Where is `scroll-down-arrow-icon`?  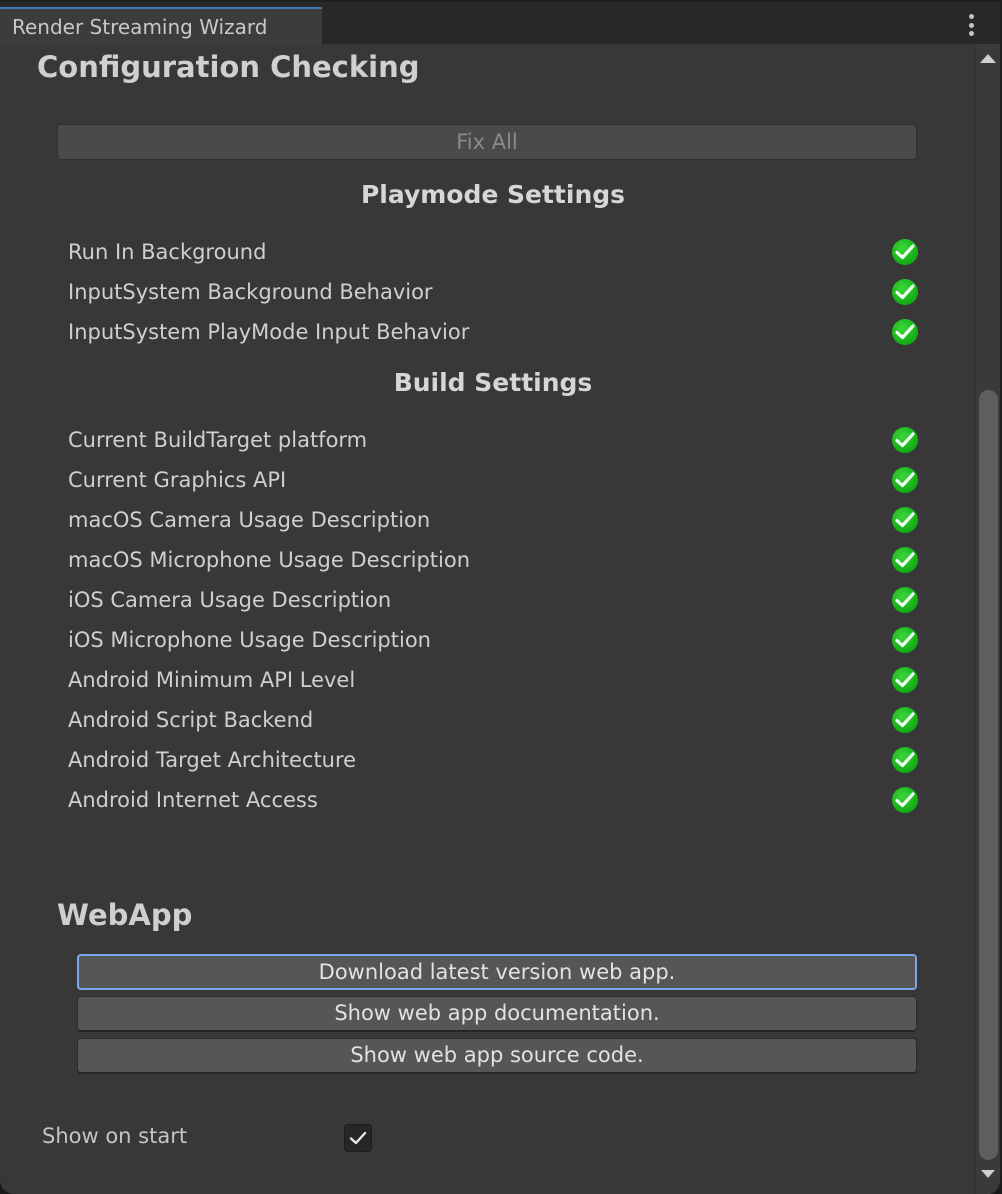 scroll-down-arrow-icon is located at coordinates (988, 1174).